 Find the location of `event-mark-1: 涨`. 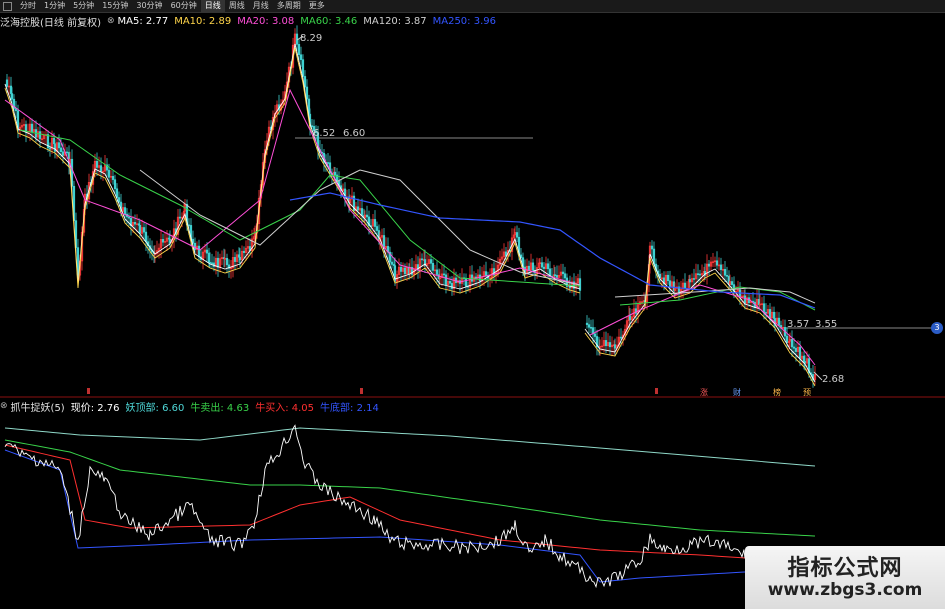

event-mark-1: 涨 is located at coordinates (704, 392).